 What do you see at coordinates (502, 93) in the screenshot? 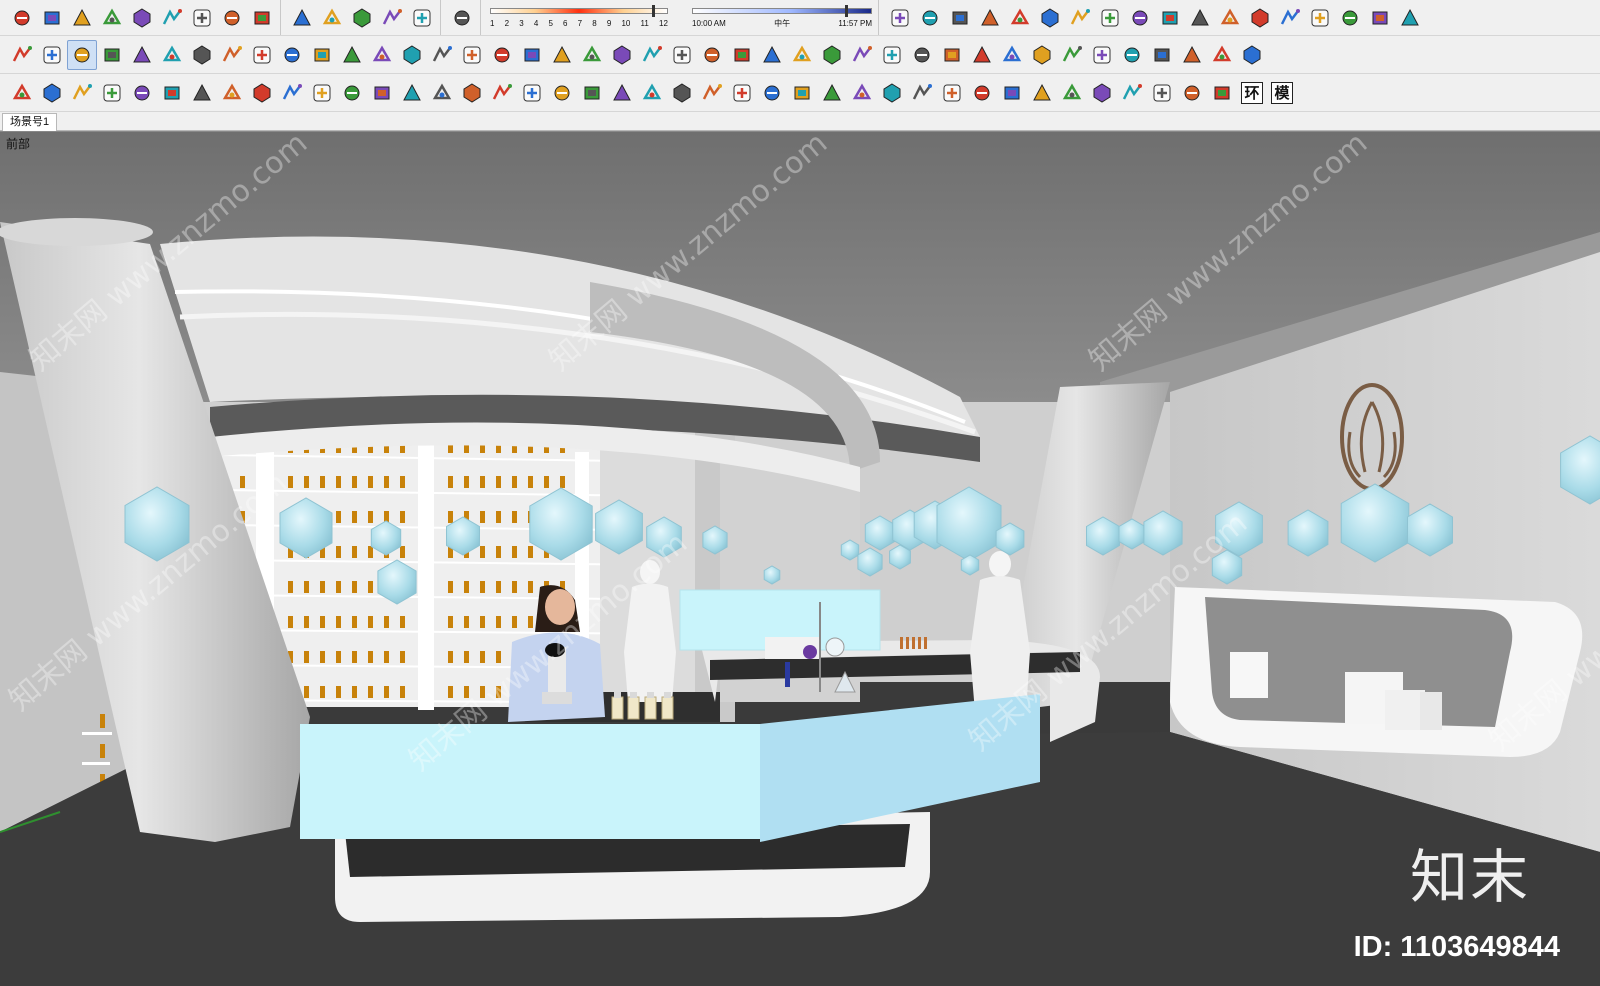
I see `spline-7-button` at bounding box center [502, 93].